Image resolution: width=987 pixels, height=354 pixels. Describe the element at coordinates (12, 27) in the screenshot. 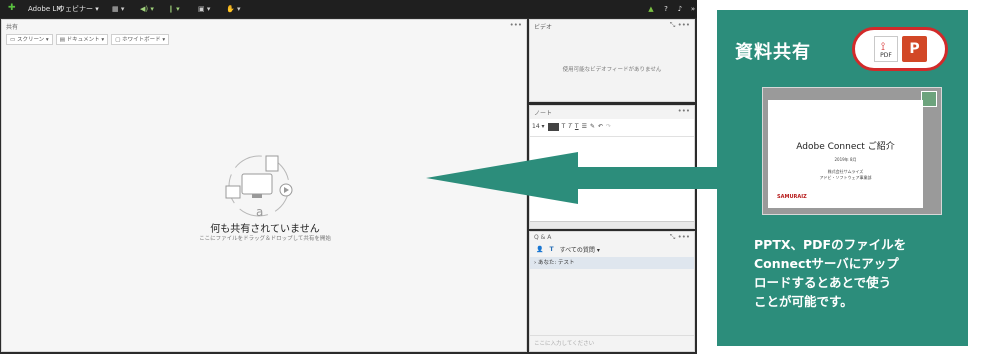

I see `share-pod-title: 共有` at that location.